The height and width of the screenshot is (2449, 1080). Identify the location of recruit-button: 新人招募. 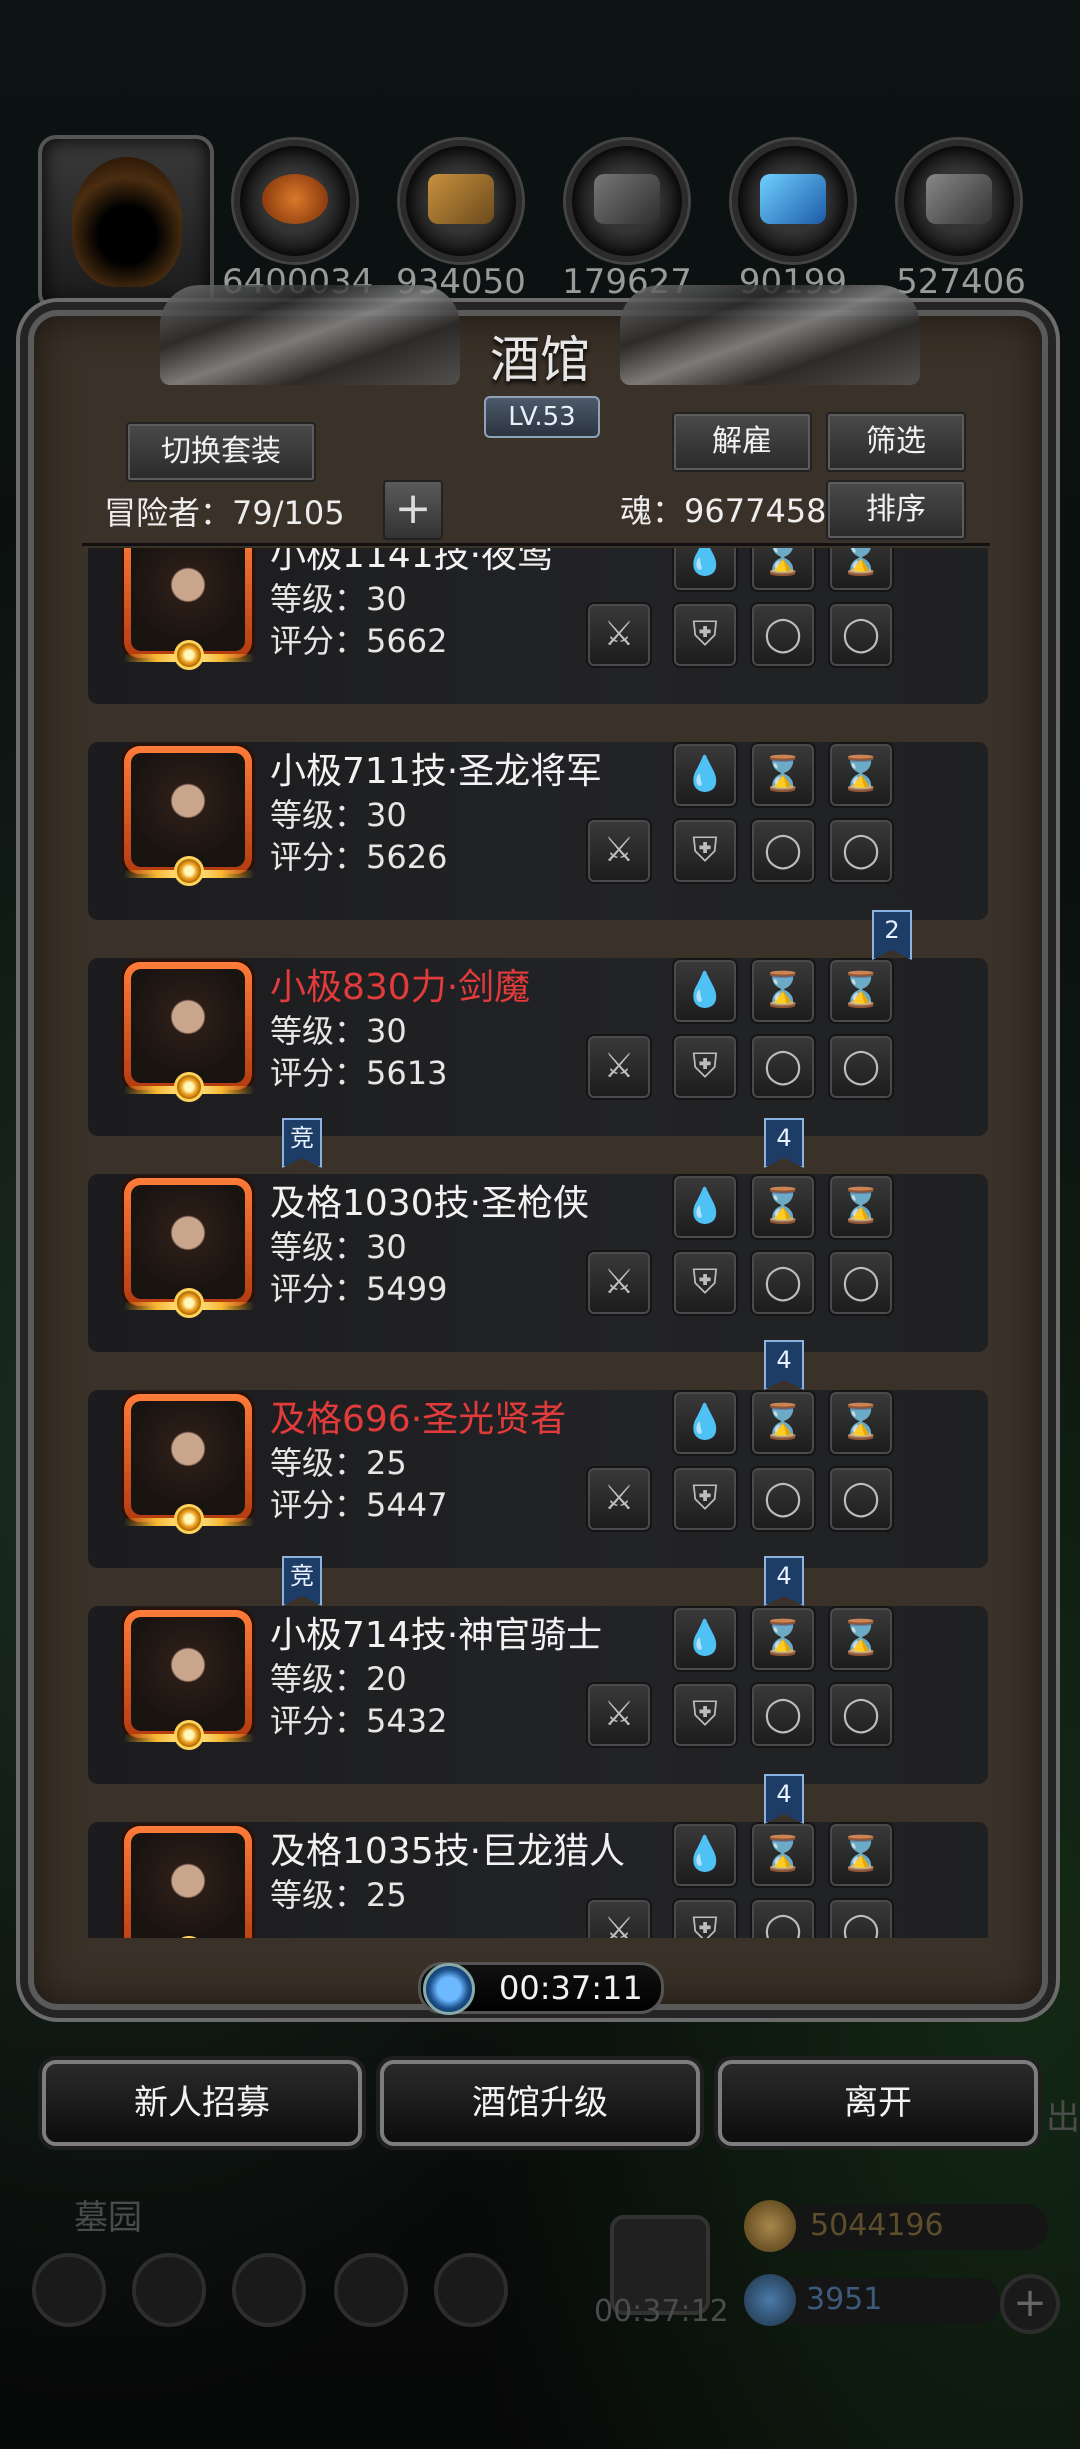
(202, 2103).